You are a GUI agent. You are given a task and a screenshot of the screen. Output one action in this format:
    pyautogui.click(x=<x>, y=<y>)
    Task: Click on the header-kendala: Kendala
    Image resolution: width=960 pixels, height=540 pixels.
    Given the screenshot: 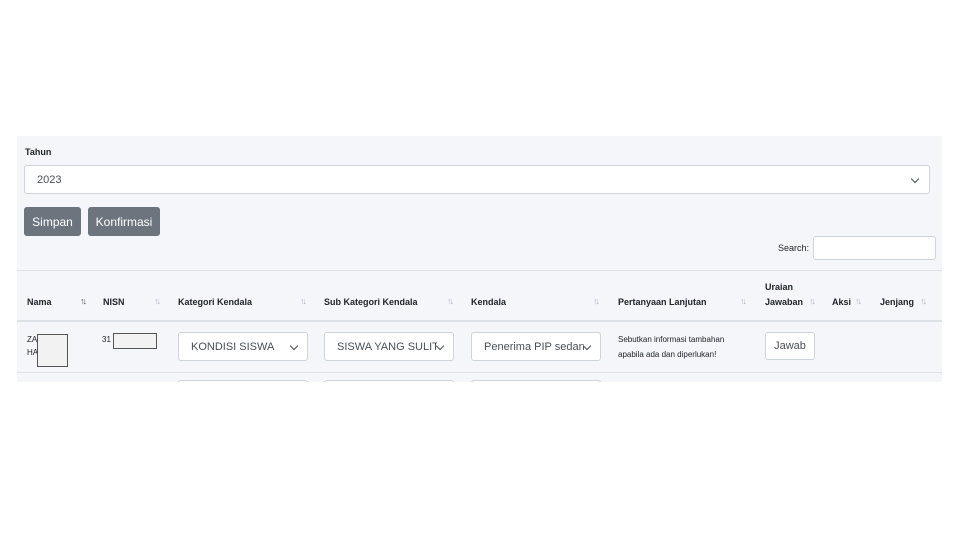 What is the action you would take?
    pyautogui.click(x=488, y=302)
    